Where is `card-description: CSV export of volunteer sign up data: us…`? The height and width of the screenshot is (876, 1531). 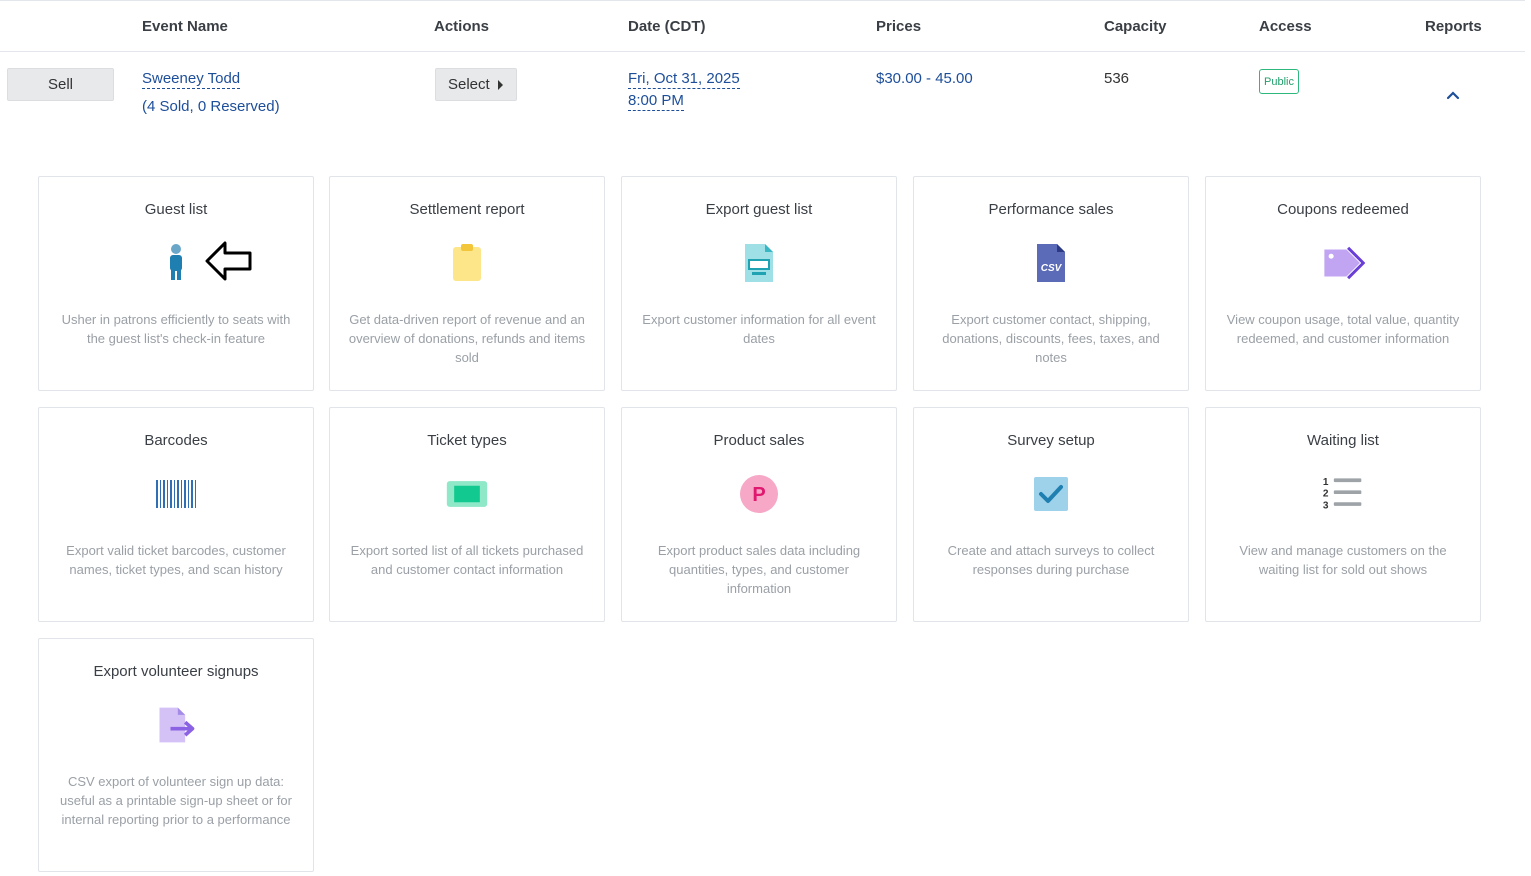
card-description: CSV export of volunteer sign up data: us… is located at coordinates (176, 800).